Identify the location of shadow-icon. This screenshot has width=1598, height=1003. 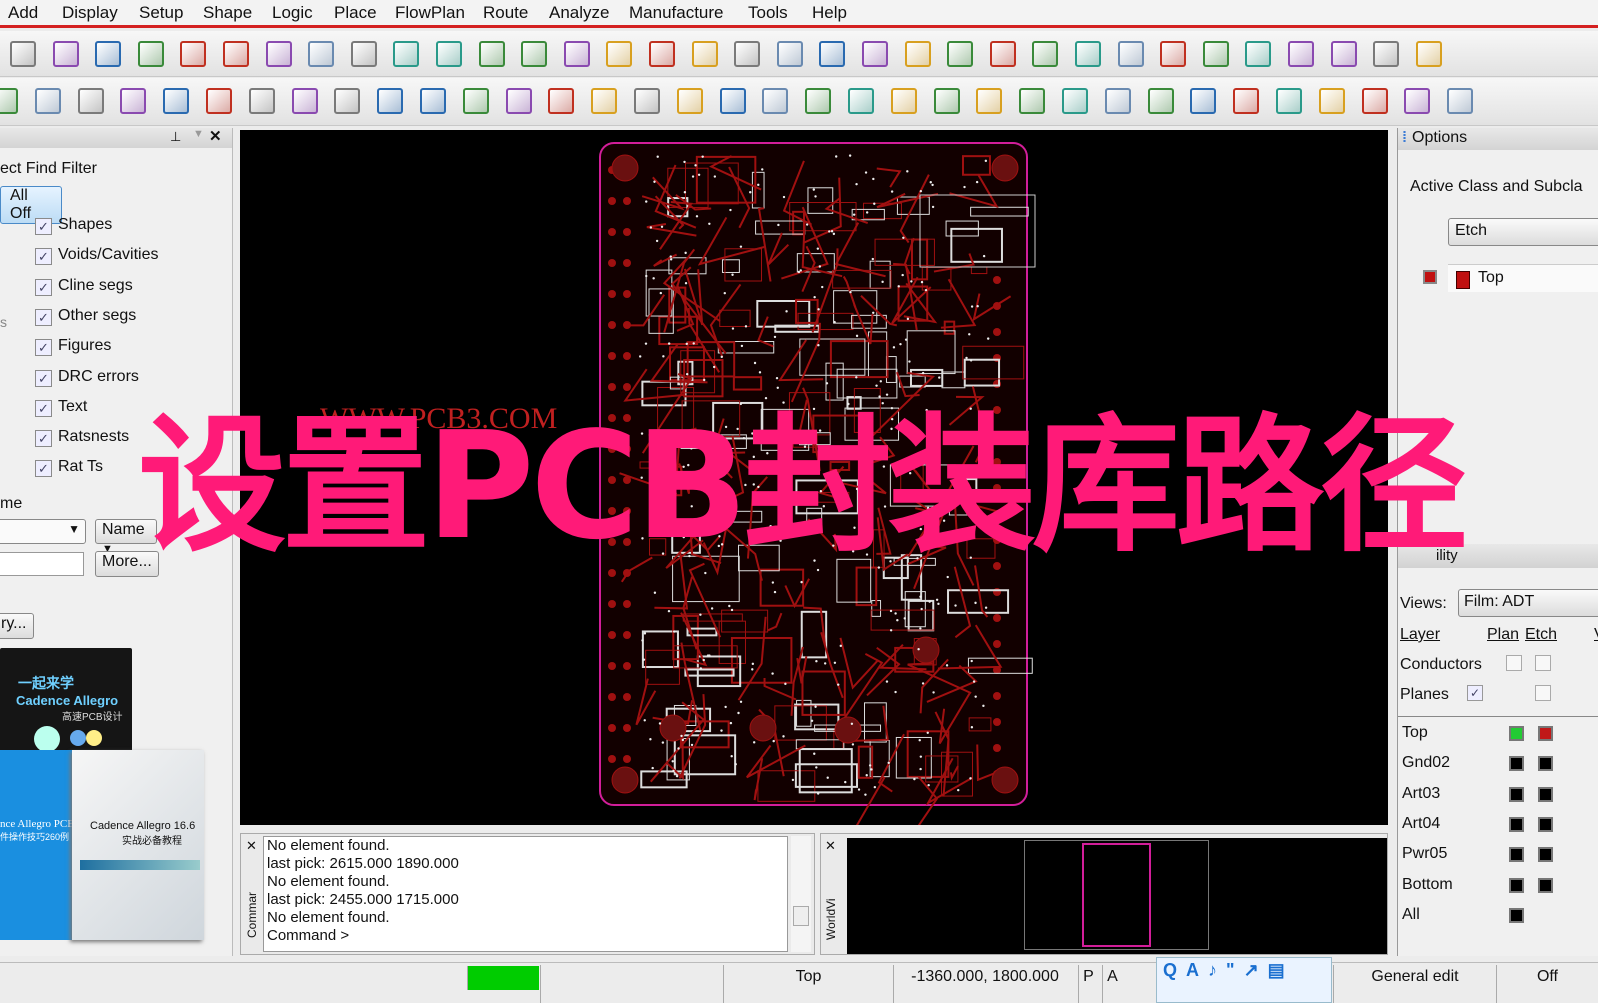
(1343, 54).